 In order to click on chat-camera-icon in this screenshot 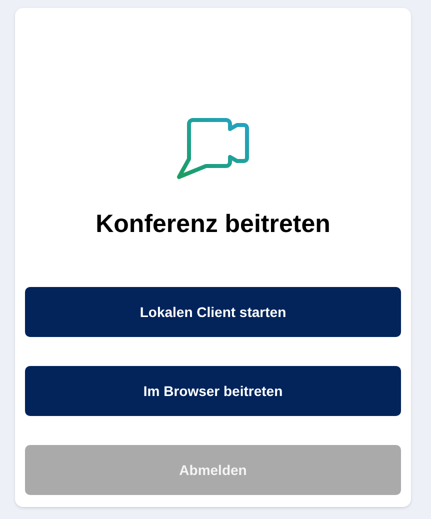, I will do `click(213, 149)`.